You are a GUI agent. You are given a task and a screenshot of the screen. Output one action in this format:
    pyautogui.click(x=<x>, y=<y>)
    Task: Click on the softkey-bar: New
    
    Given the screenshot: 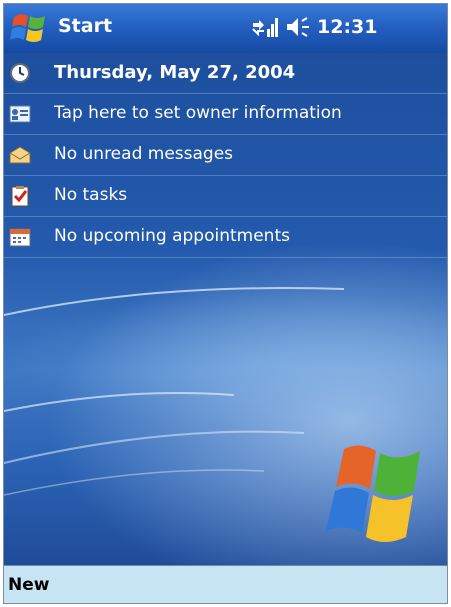 What is the action you would take?
    pyautogui.click(x=225, y=584)
    